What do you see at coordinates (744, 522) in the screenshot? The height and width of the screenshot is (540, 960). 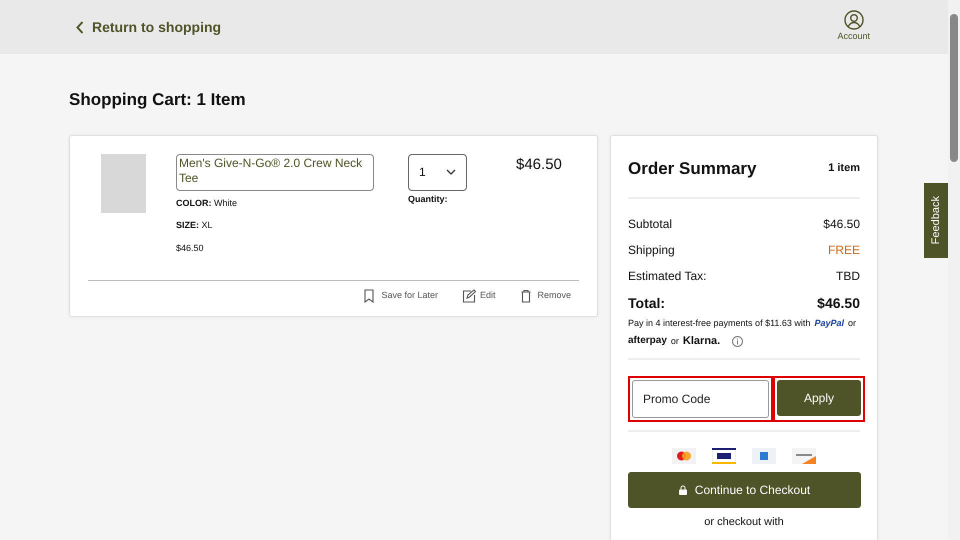 I see `alt-checkout-text: or checkout with` at bounding box center [744, 522].